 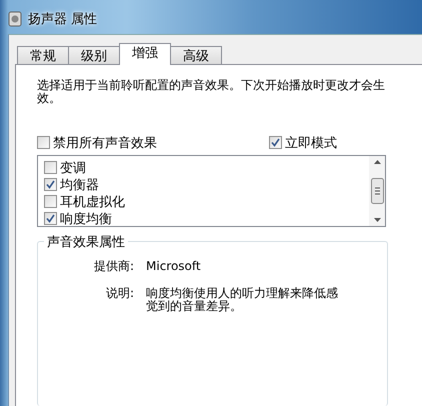 I want to click on property-value: Microsoft, so click(x=174, y=266).